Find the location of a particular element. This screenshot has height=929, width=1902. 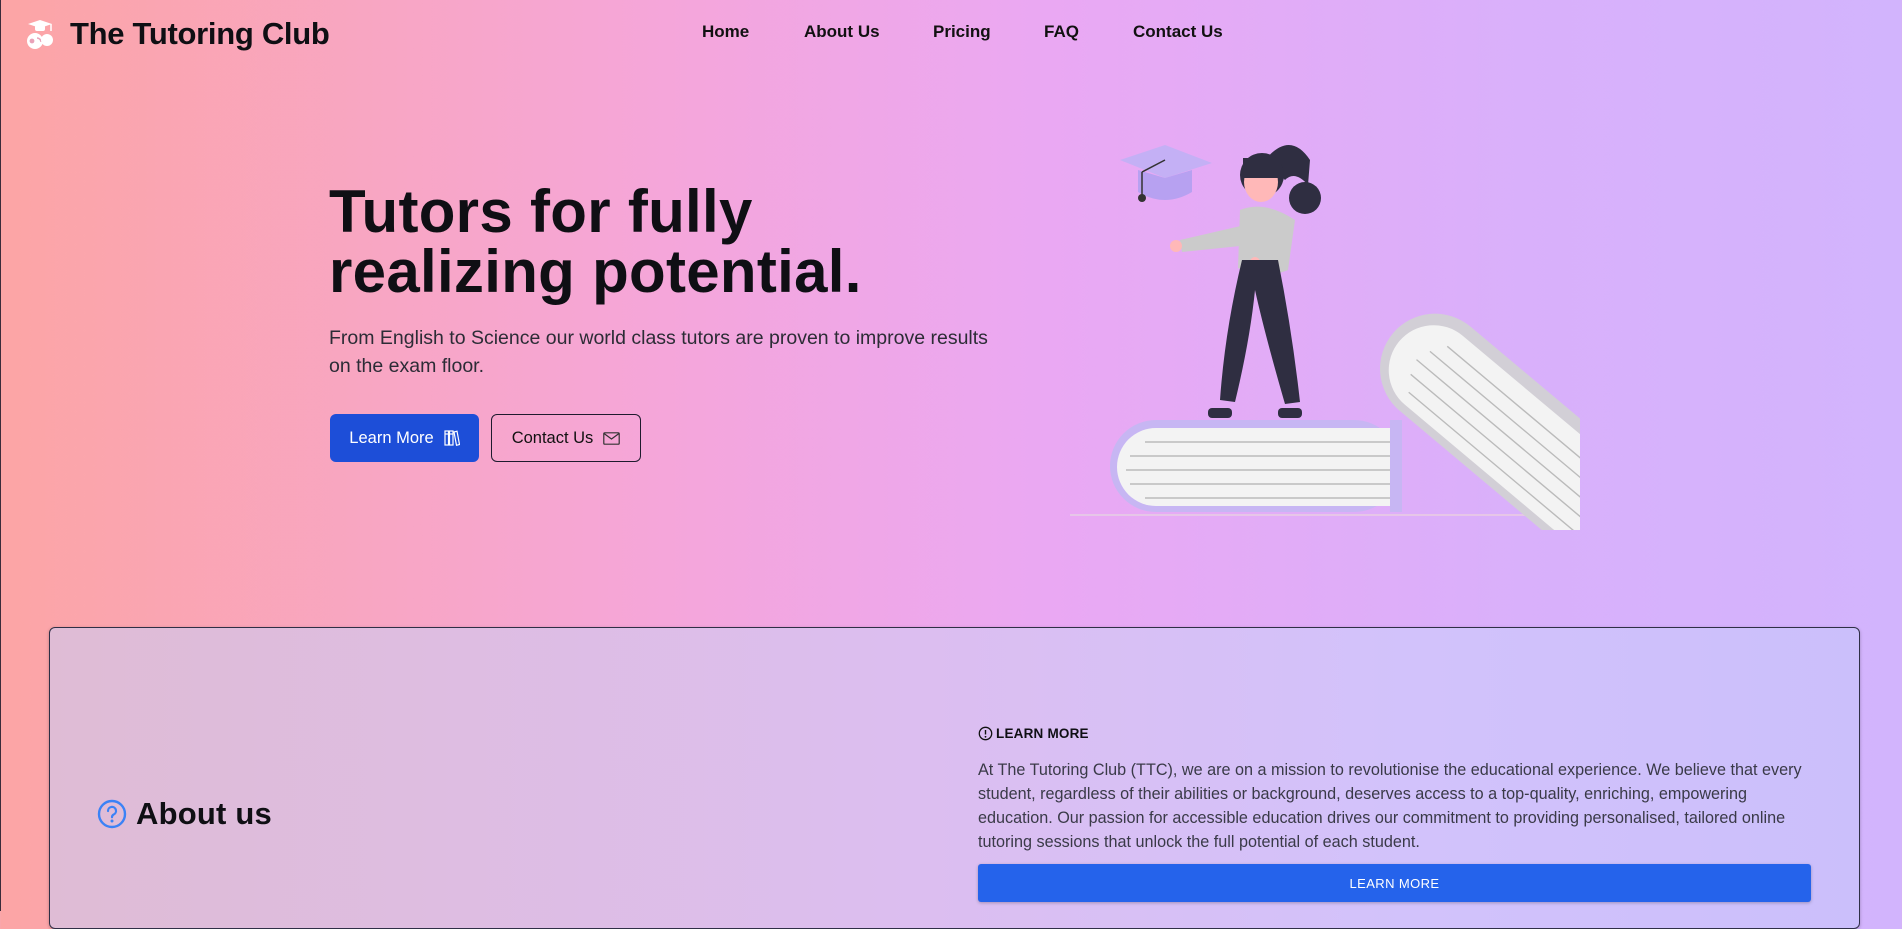

hero-title-line1: Tutors for fully is located at coordinates (541, 211).